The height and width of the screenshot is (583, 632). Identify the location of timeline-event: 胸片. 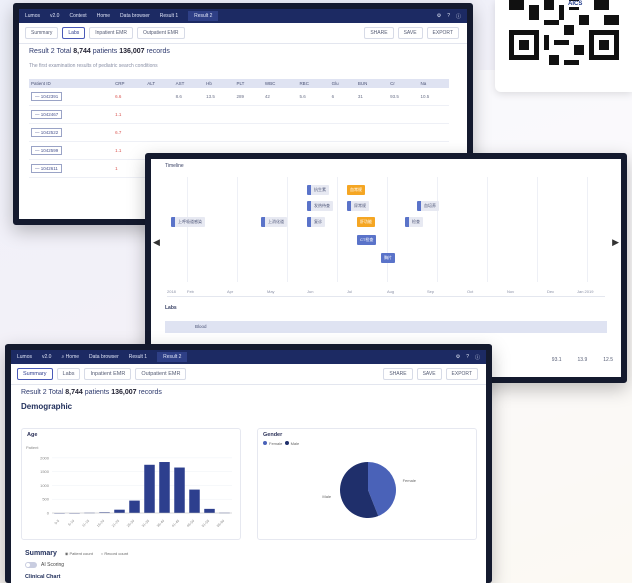
(388, 258).